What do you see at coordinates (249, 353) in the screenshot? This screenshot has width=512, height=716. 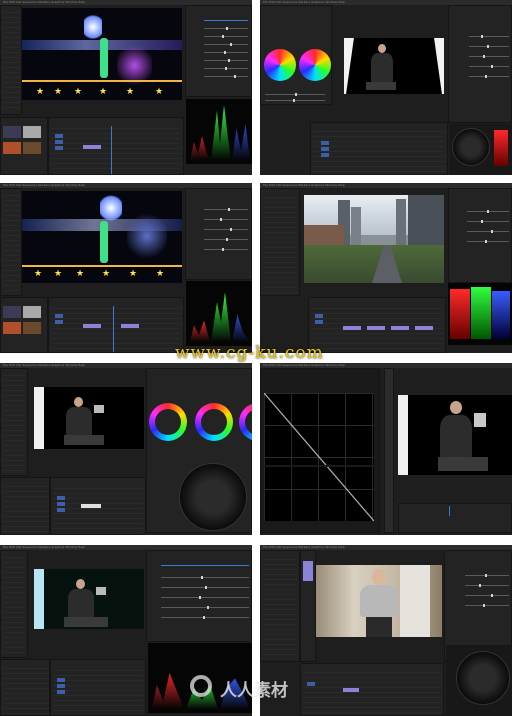 I see `site-watermark: www.cg-ku.com` at bounding box center [249, 353].